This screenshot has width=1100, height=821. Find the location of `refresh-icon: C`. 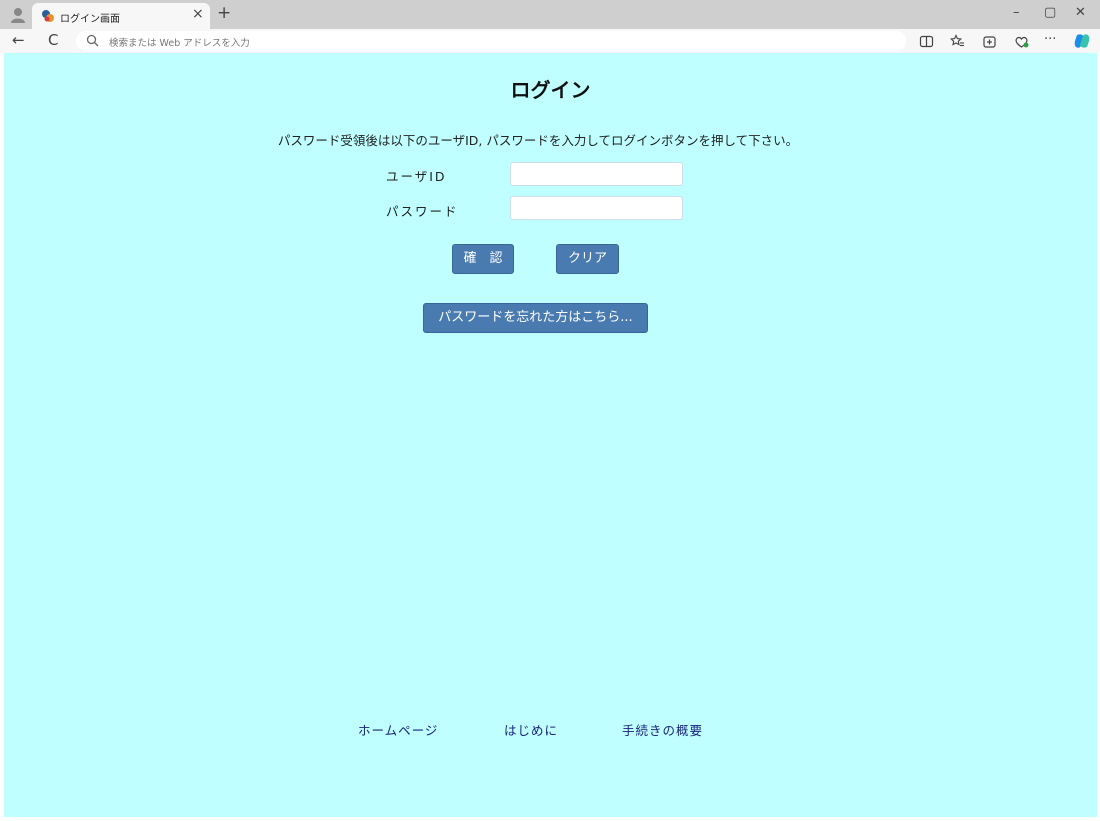

refresh-icon: C is located at coordinates (53, 40).